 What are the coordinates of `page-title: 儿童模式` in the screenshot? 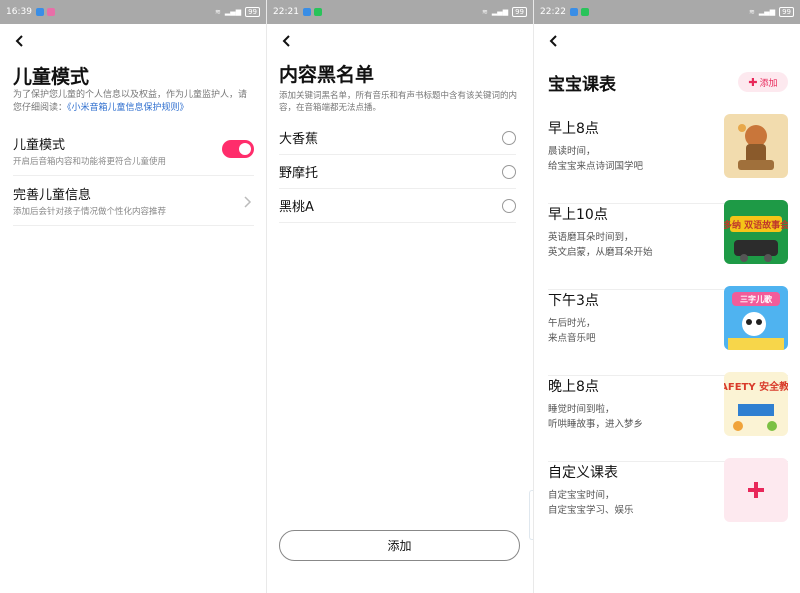 It's located at (51, 77).